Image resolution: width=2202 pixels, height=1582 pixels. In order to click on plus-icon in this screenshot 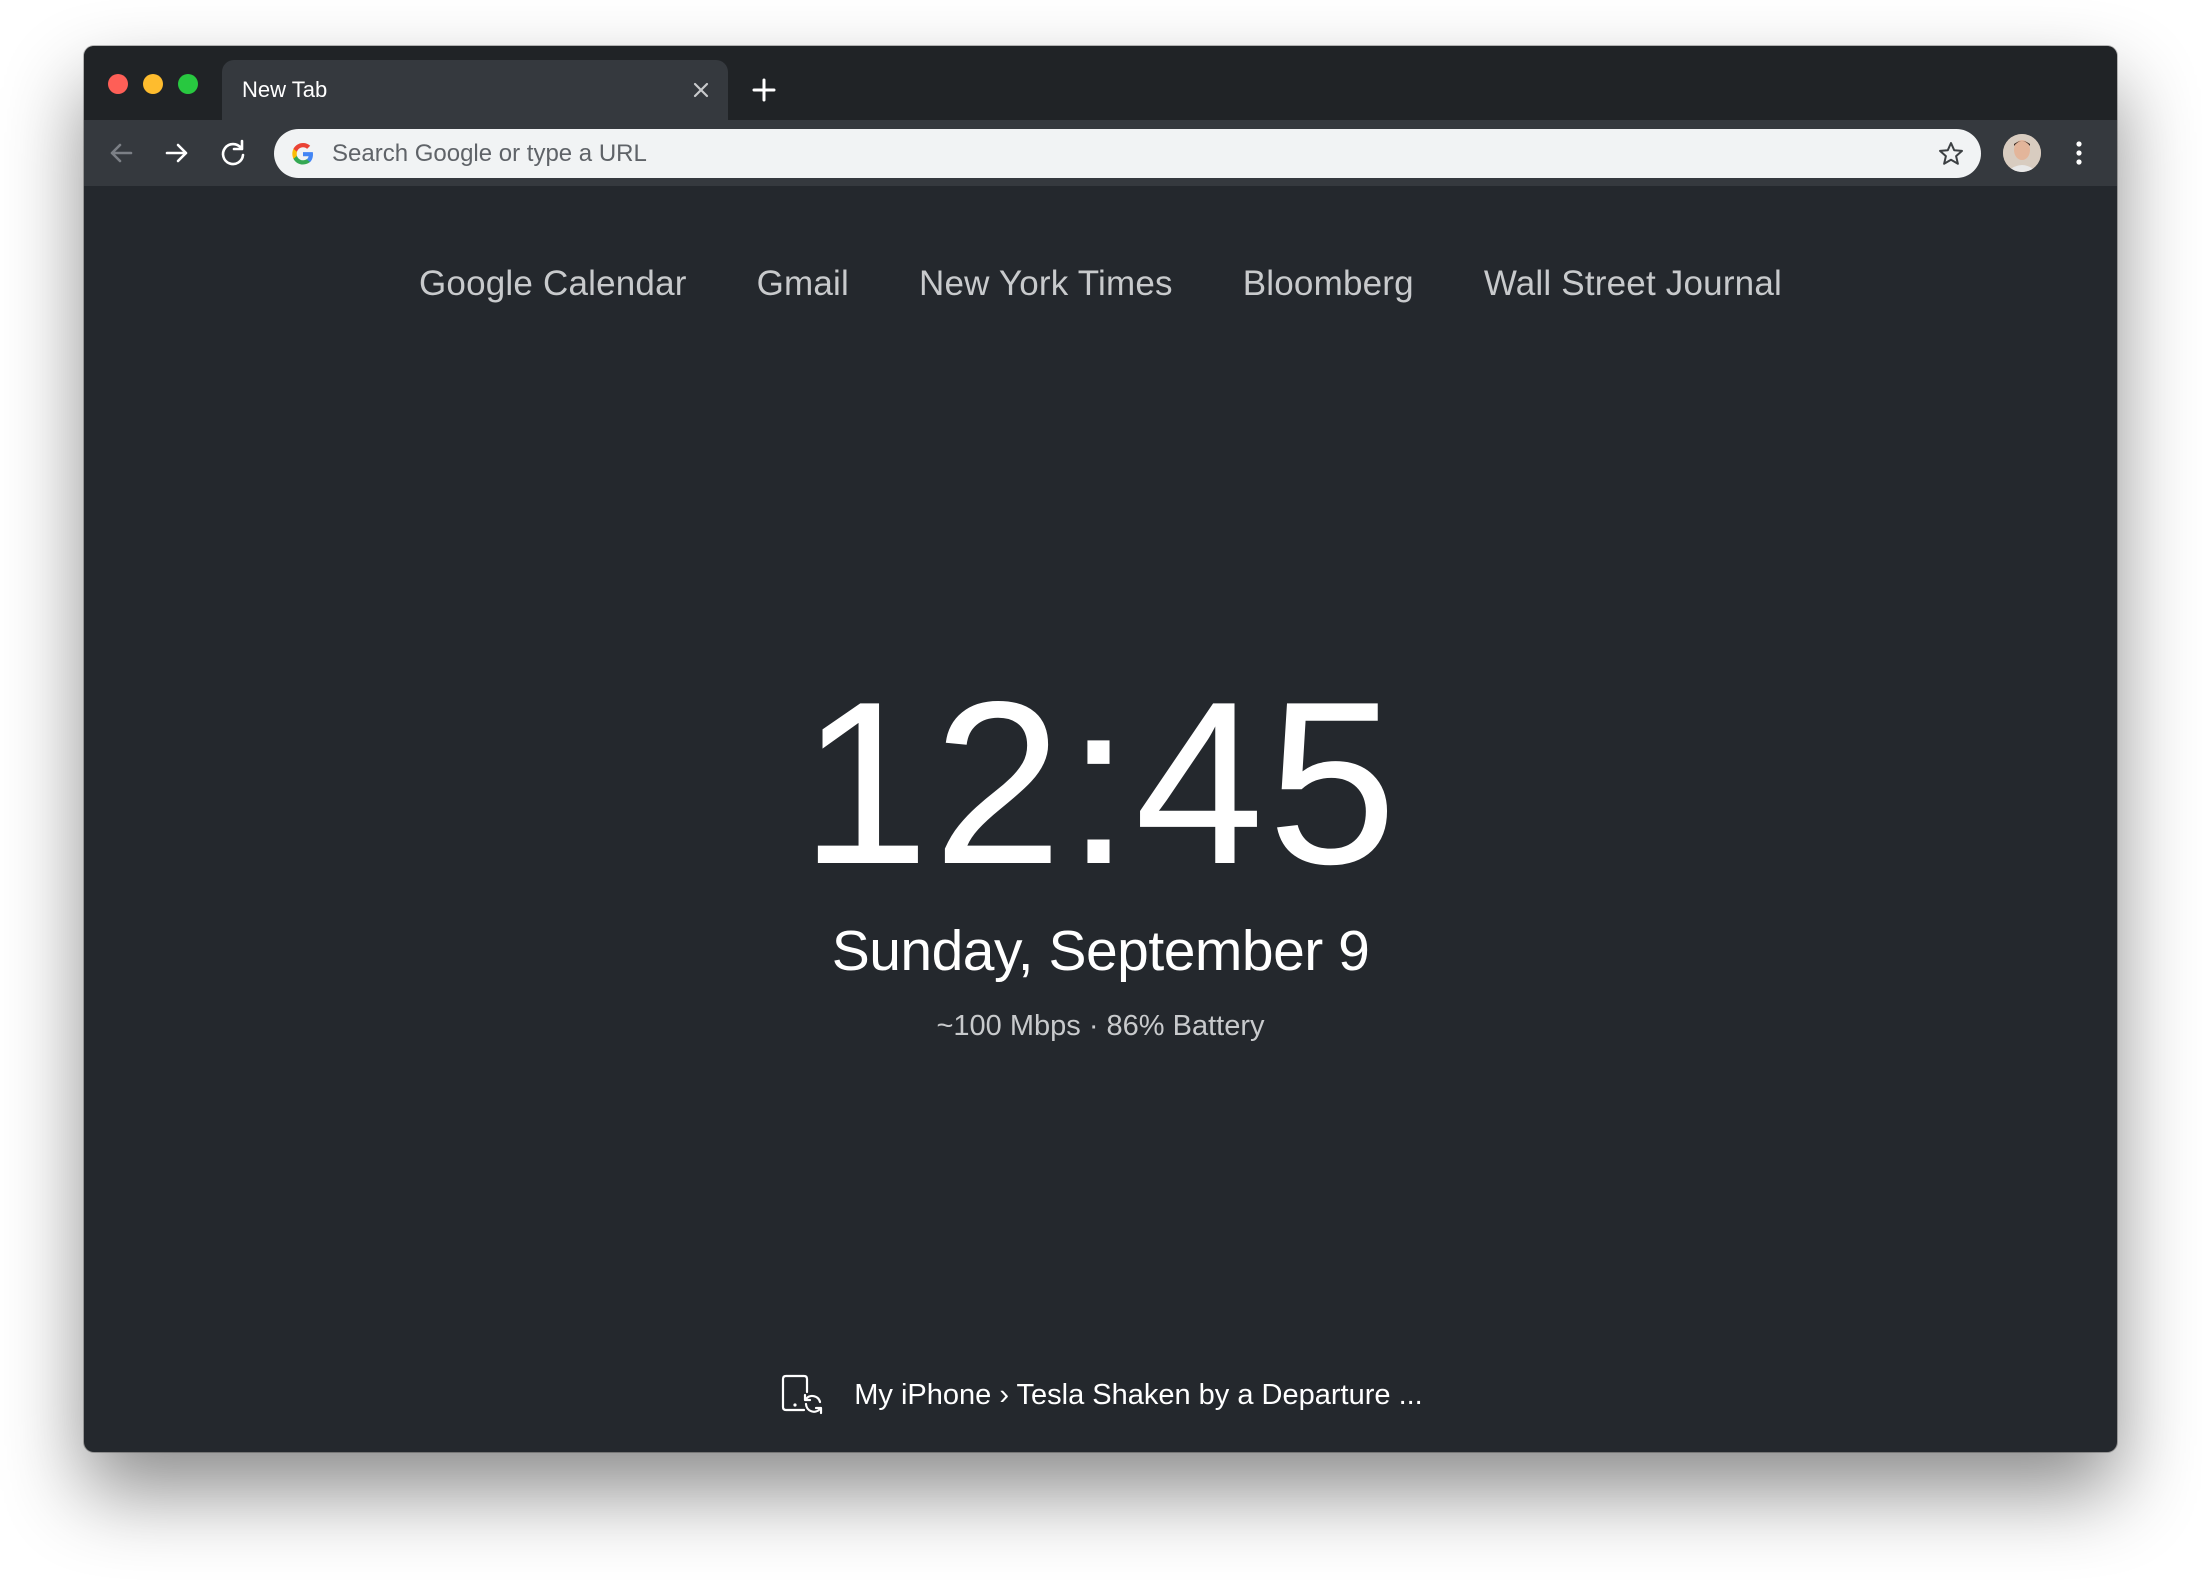, I will do `click(764, 90)`.